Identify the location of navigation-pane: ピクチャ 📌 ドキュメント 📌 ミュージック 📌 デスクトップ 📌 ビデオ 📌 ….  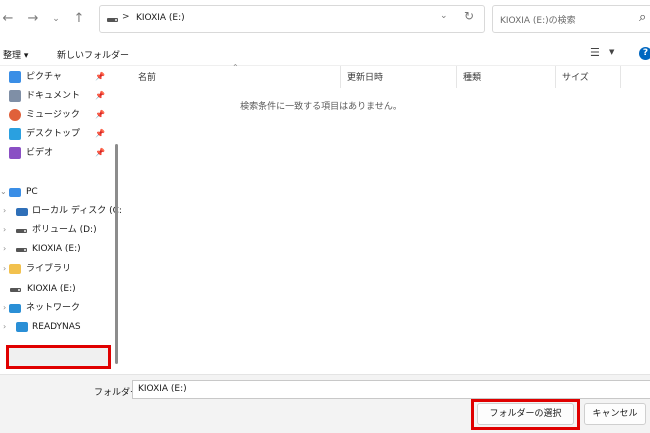
(62, 220).